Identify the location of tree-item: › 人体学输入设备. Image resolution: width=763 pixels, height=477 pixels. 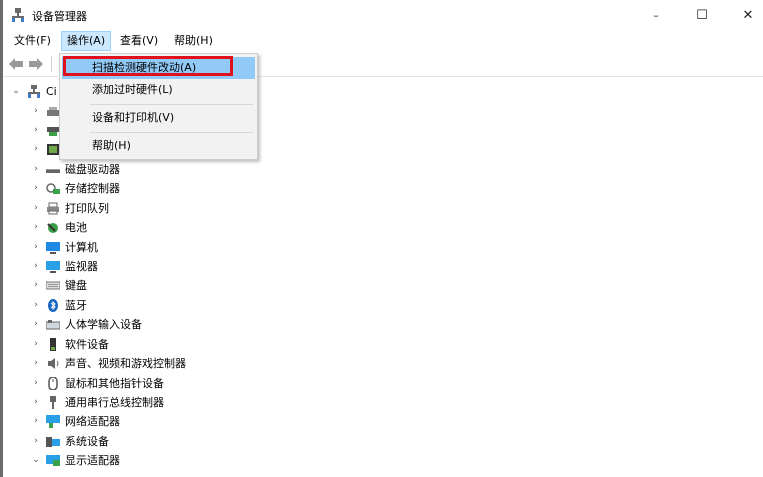
(113, 324).